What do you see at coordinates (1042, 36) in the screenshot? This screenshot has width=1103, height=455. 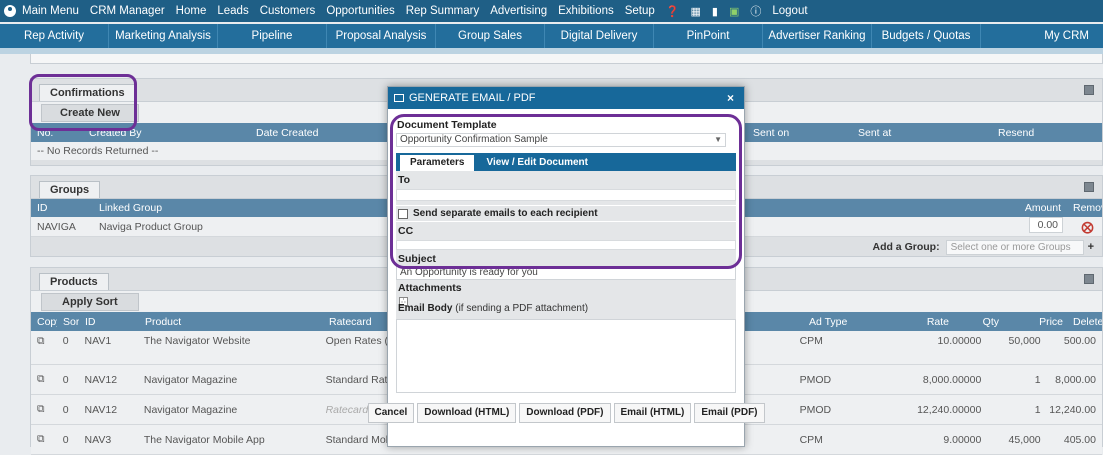 I see `tab-my-crm: My CRM` at bounding box center [1042, 36].